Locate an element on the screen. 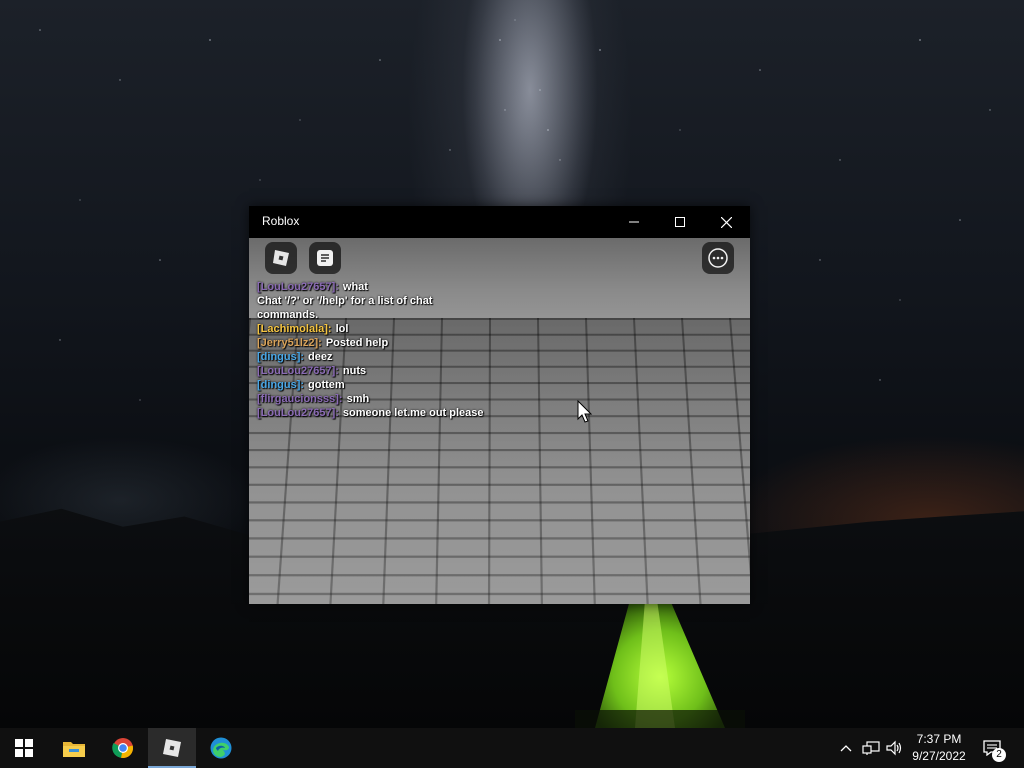 The width and height of the screenshot is (1024, 768). mouse-cursor-icon is located at coordinates (585, 411).